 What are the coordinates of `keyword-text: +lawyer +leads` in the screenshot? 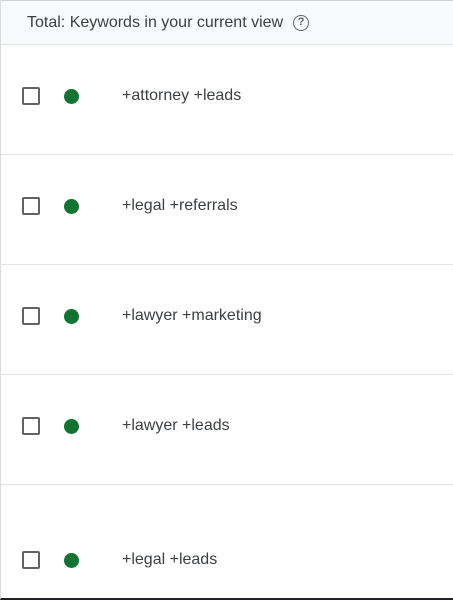 It's located at (176, 426).